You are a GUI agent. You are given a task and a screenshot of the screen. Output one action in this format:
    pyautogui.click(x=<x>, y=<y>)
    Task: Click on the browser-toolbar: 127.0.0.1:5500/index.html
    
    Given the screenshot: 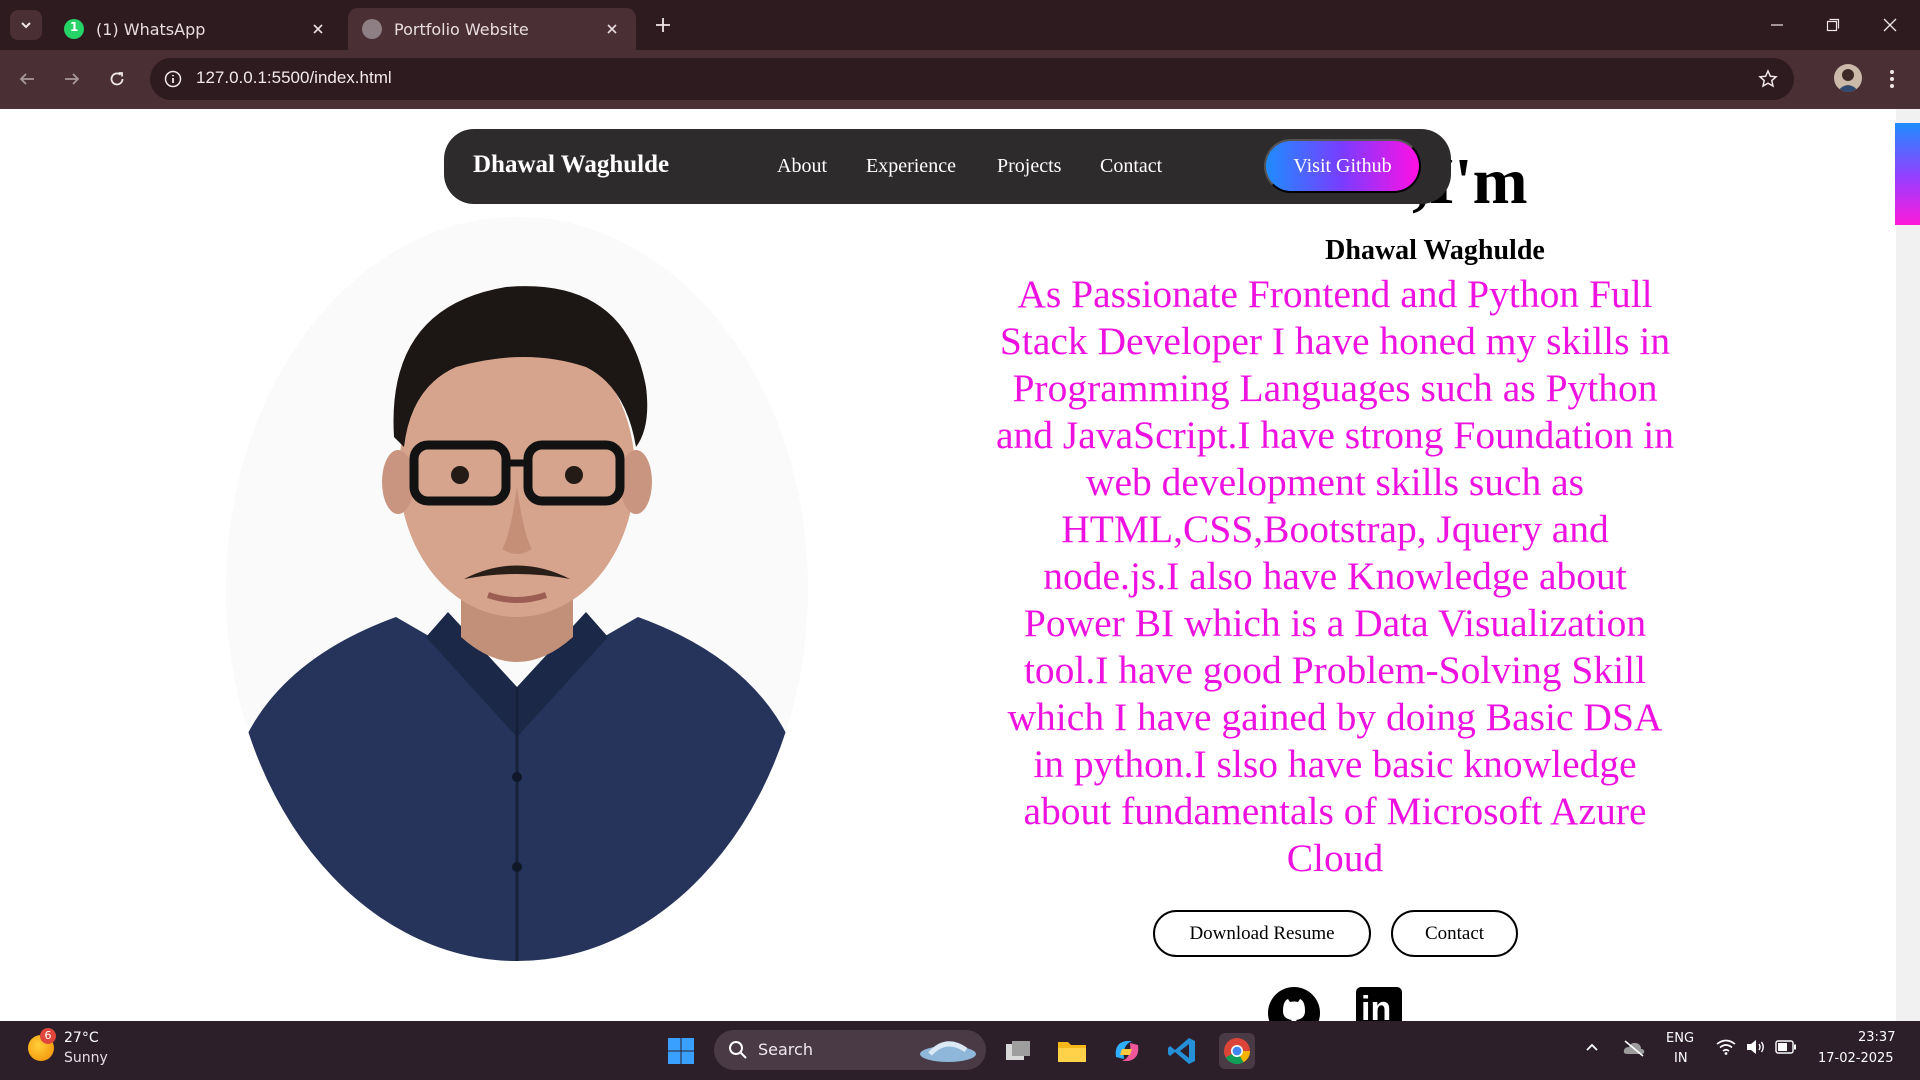 What is the action you would take?
    pyautogui.click(x=960, y=79)
    